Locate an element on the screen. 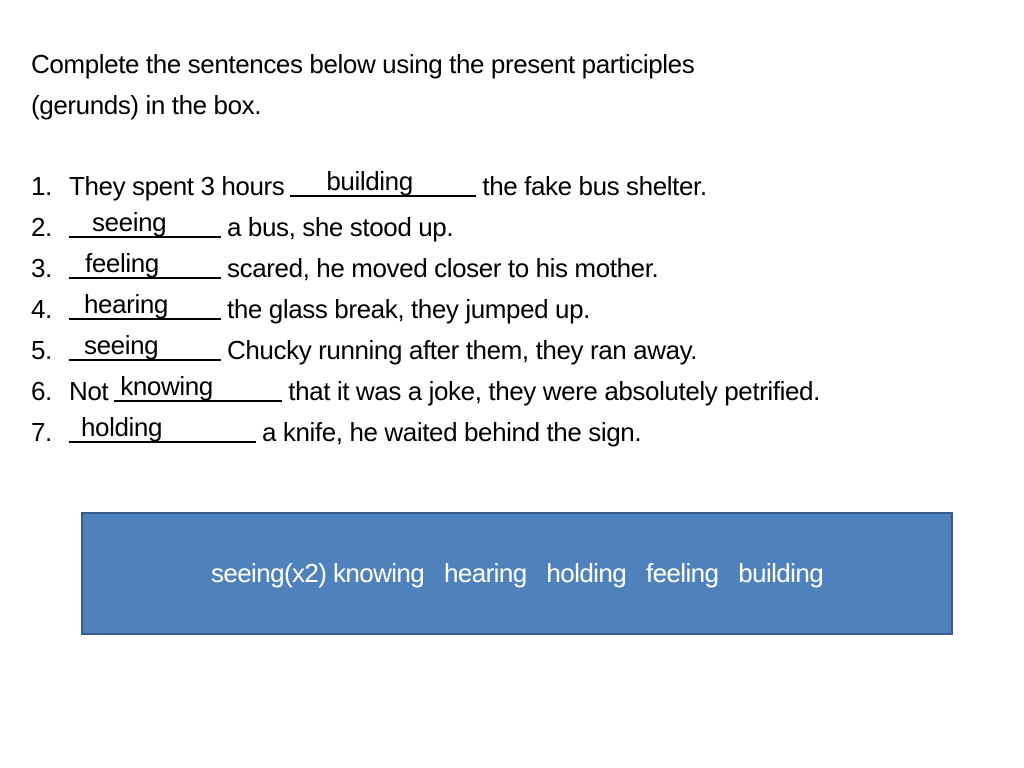 The width and height of the screenshot is (1024, 768). answer-text: feeling is located at coordinates (122, 263).